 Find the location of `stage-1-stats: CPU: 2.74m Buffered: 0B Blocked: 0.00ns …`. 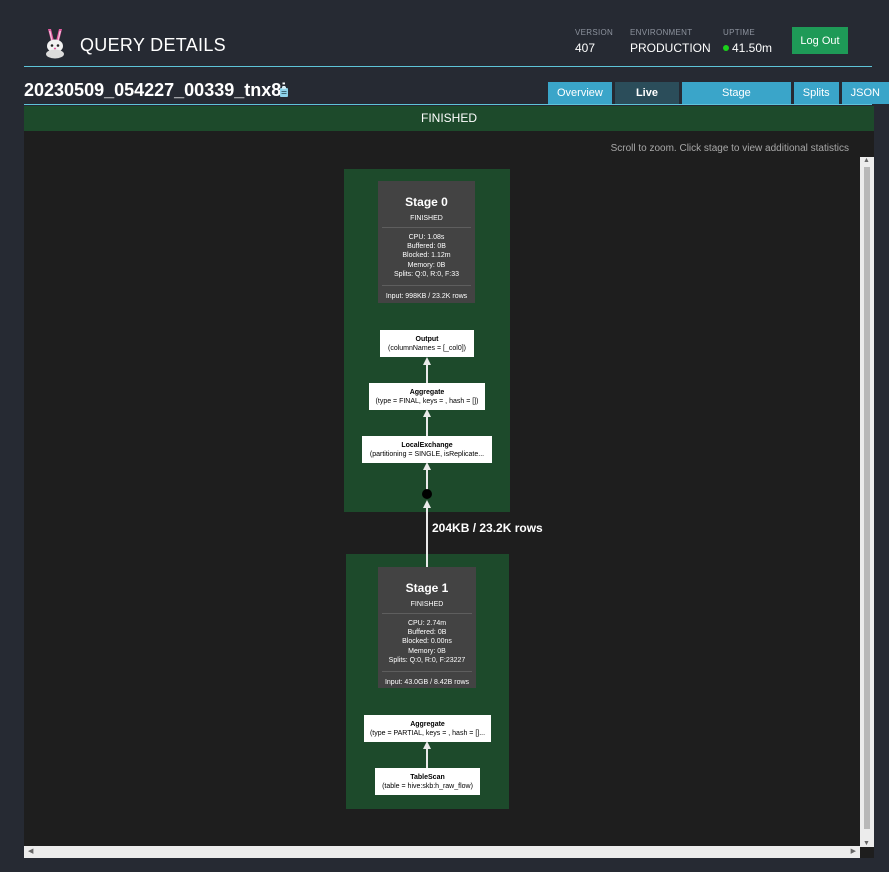

stage-1-stats: CPU: 2.74m Buffered: 0B Blocked: 0.00ns … is located at coordinates (427, 643).